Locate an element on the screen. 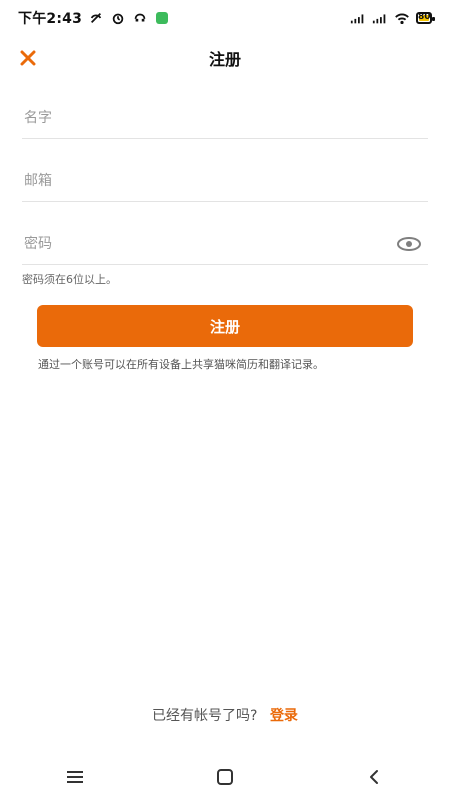  status-time: 下午2:43 is located at coordinates (50, 19).